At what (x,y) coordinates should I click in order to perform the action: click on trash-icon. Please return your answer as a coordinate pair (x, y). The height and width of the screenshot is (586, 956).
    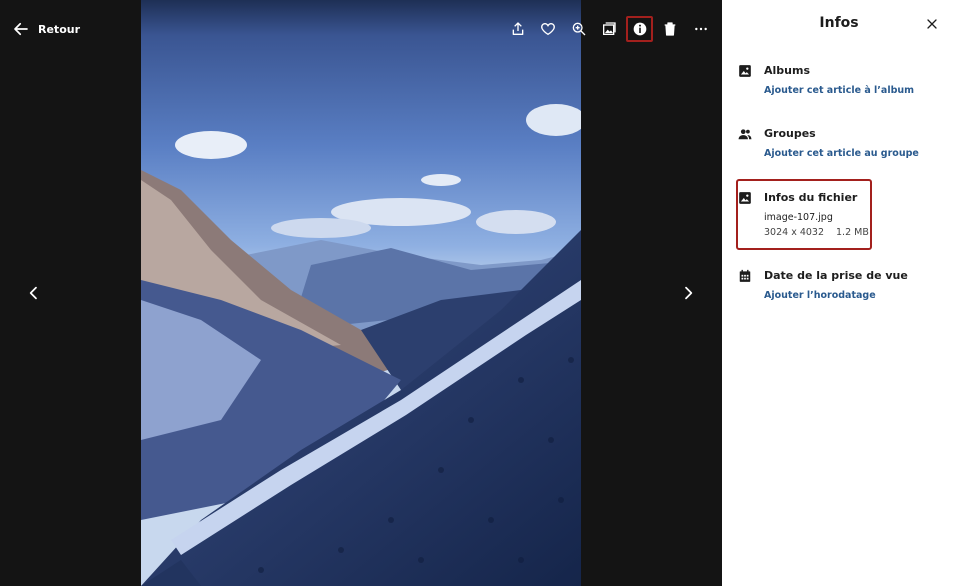
    Looking at the image, I should click on (670, 29).